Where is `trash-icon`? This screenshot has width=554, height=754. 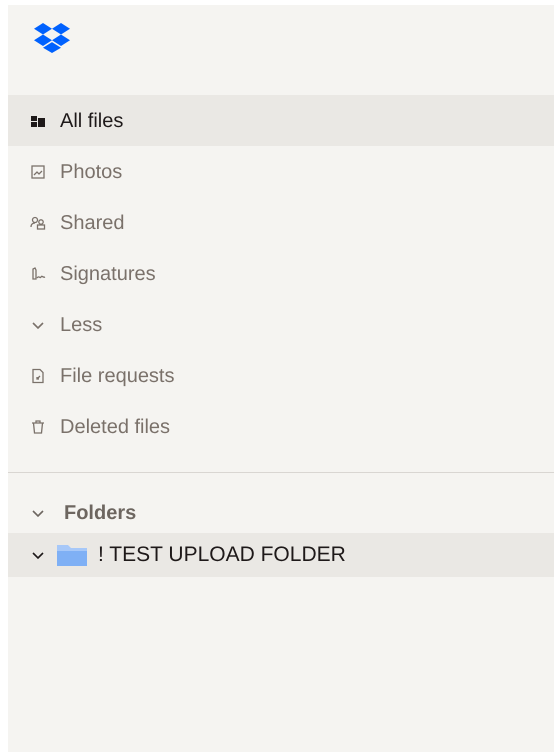
trash-icon is located at coordinates (38, 426).